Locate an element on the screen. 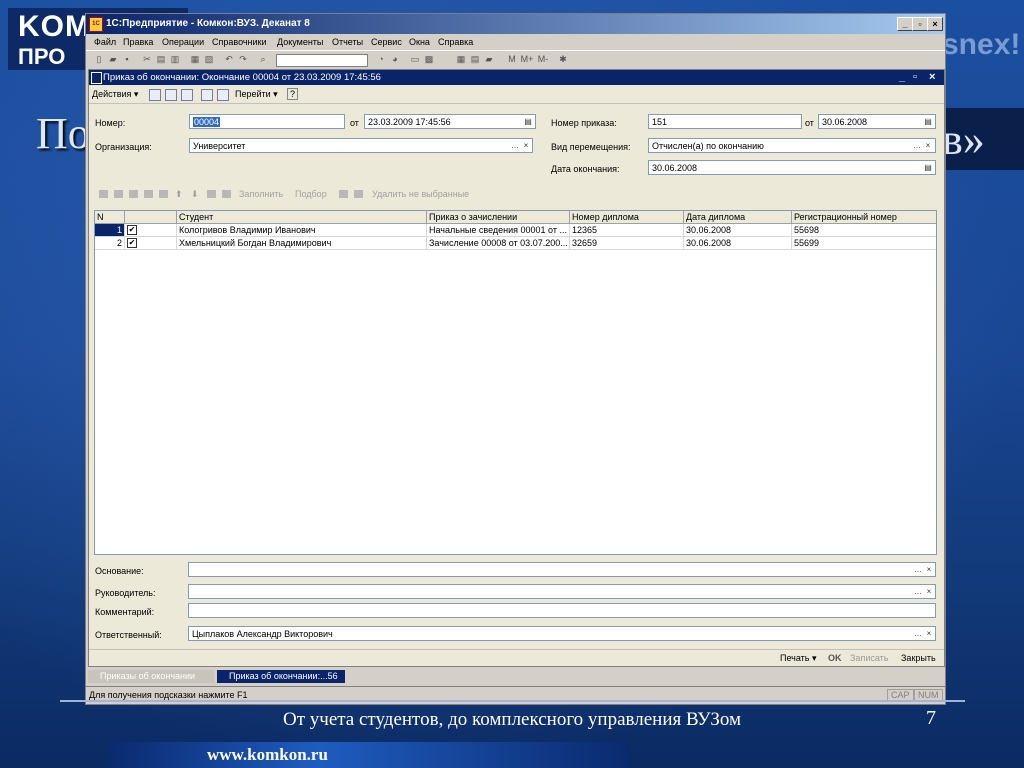 Image resolution: width=1024 pixels, height=768 pixels. delete-unselected-button: Удалить не выбранные is located at coordinates (420, 194).